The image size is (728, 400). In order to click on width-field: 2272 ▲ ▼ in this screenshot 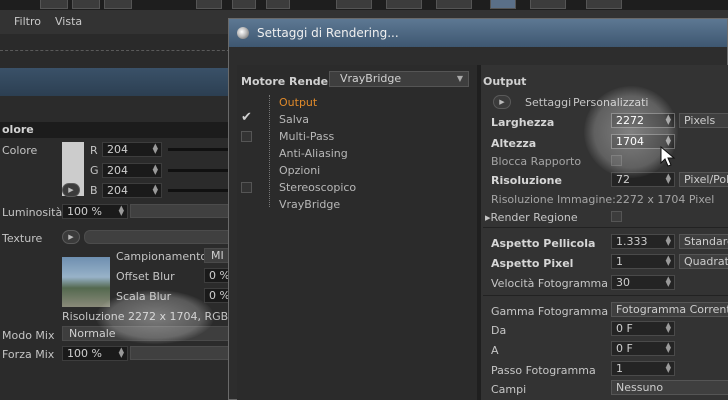, I will do `click(643, 120)`.